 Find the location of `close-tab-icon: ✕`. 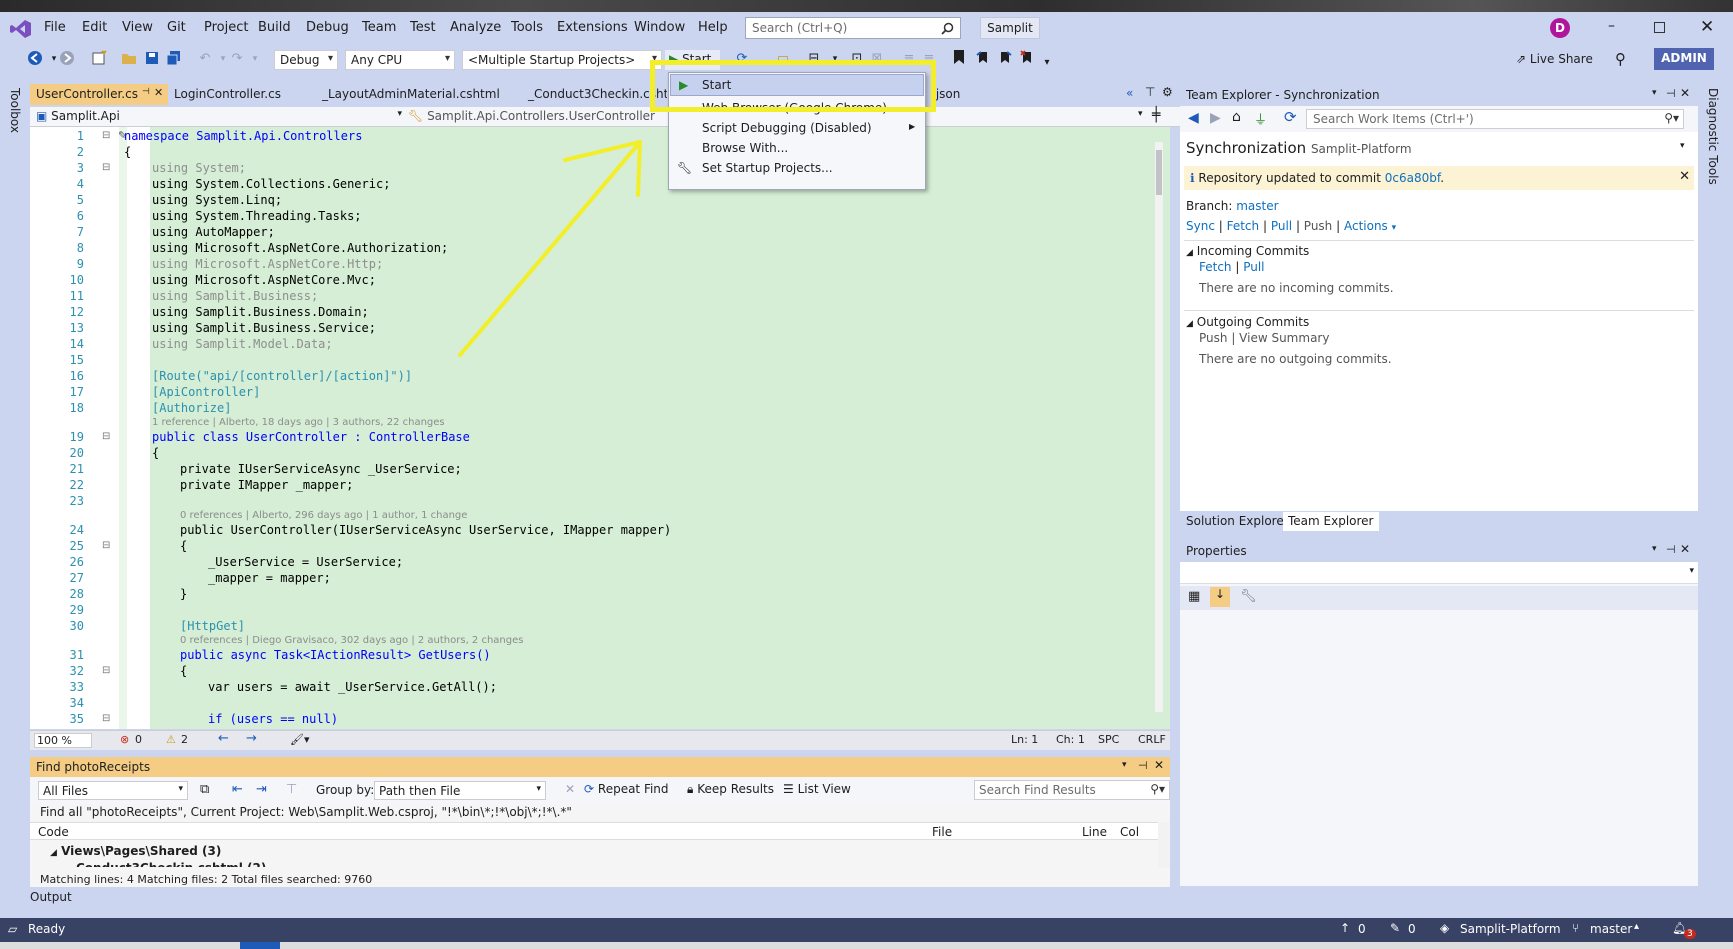

close-tab-icon: ✕ is located at coordinates (158, 92).